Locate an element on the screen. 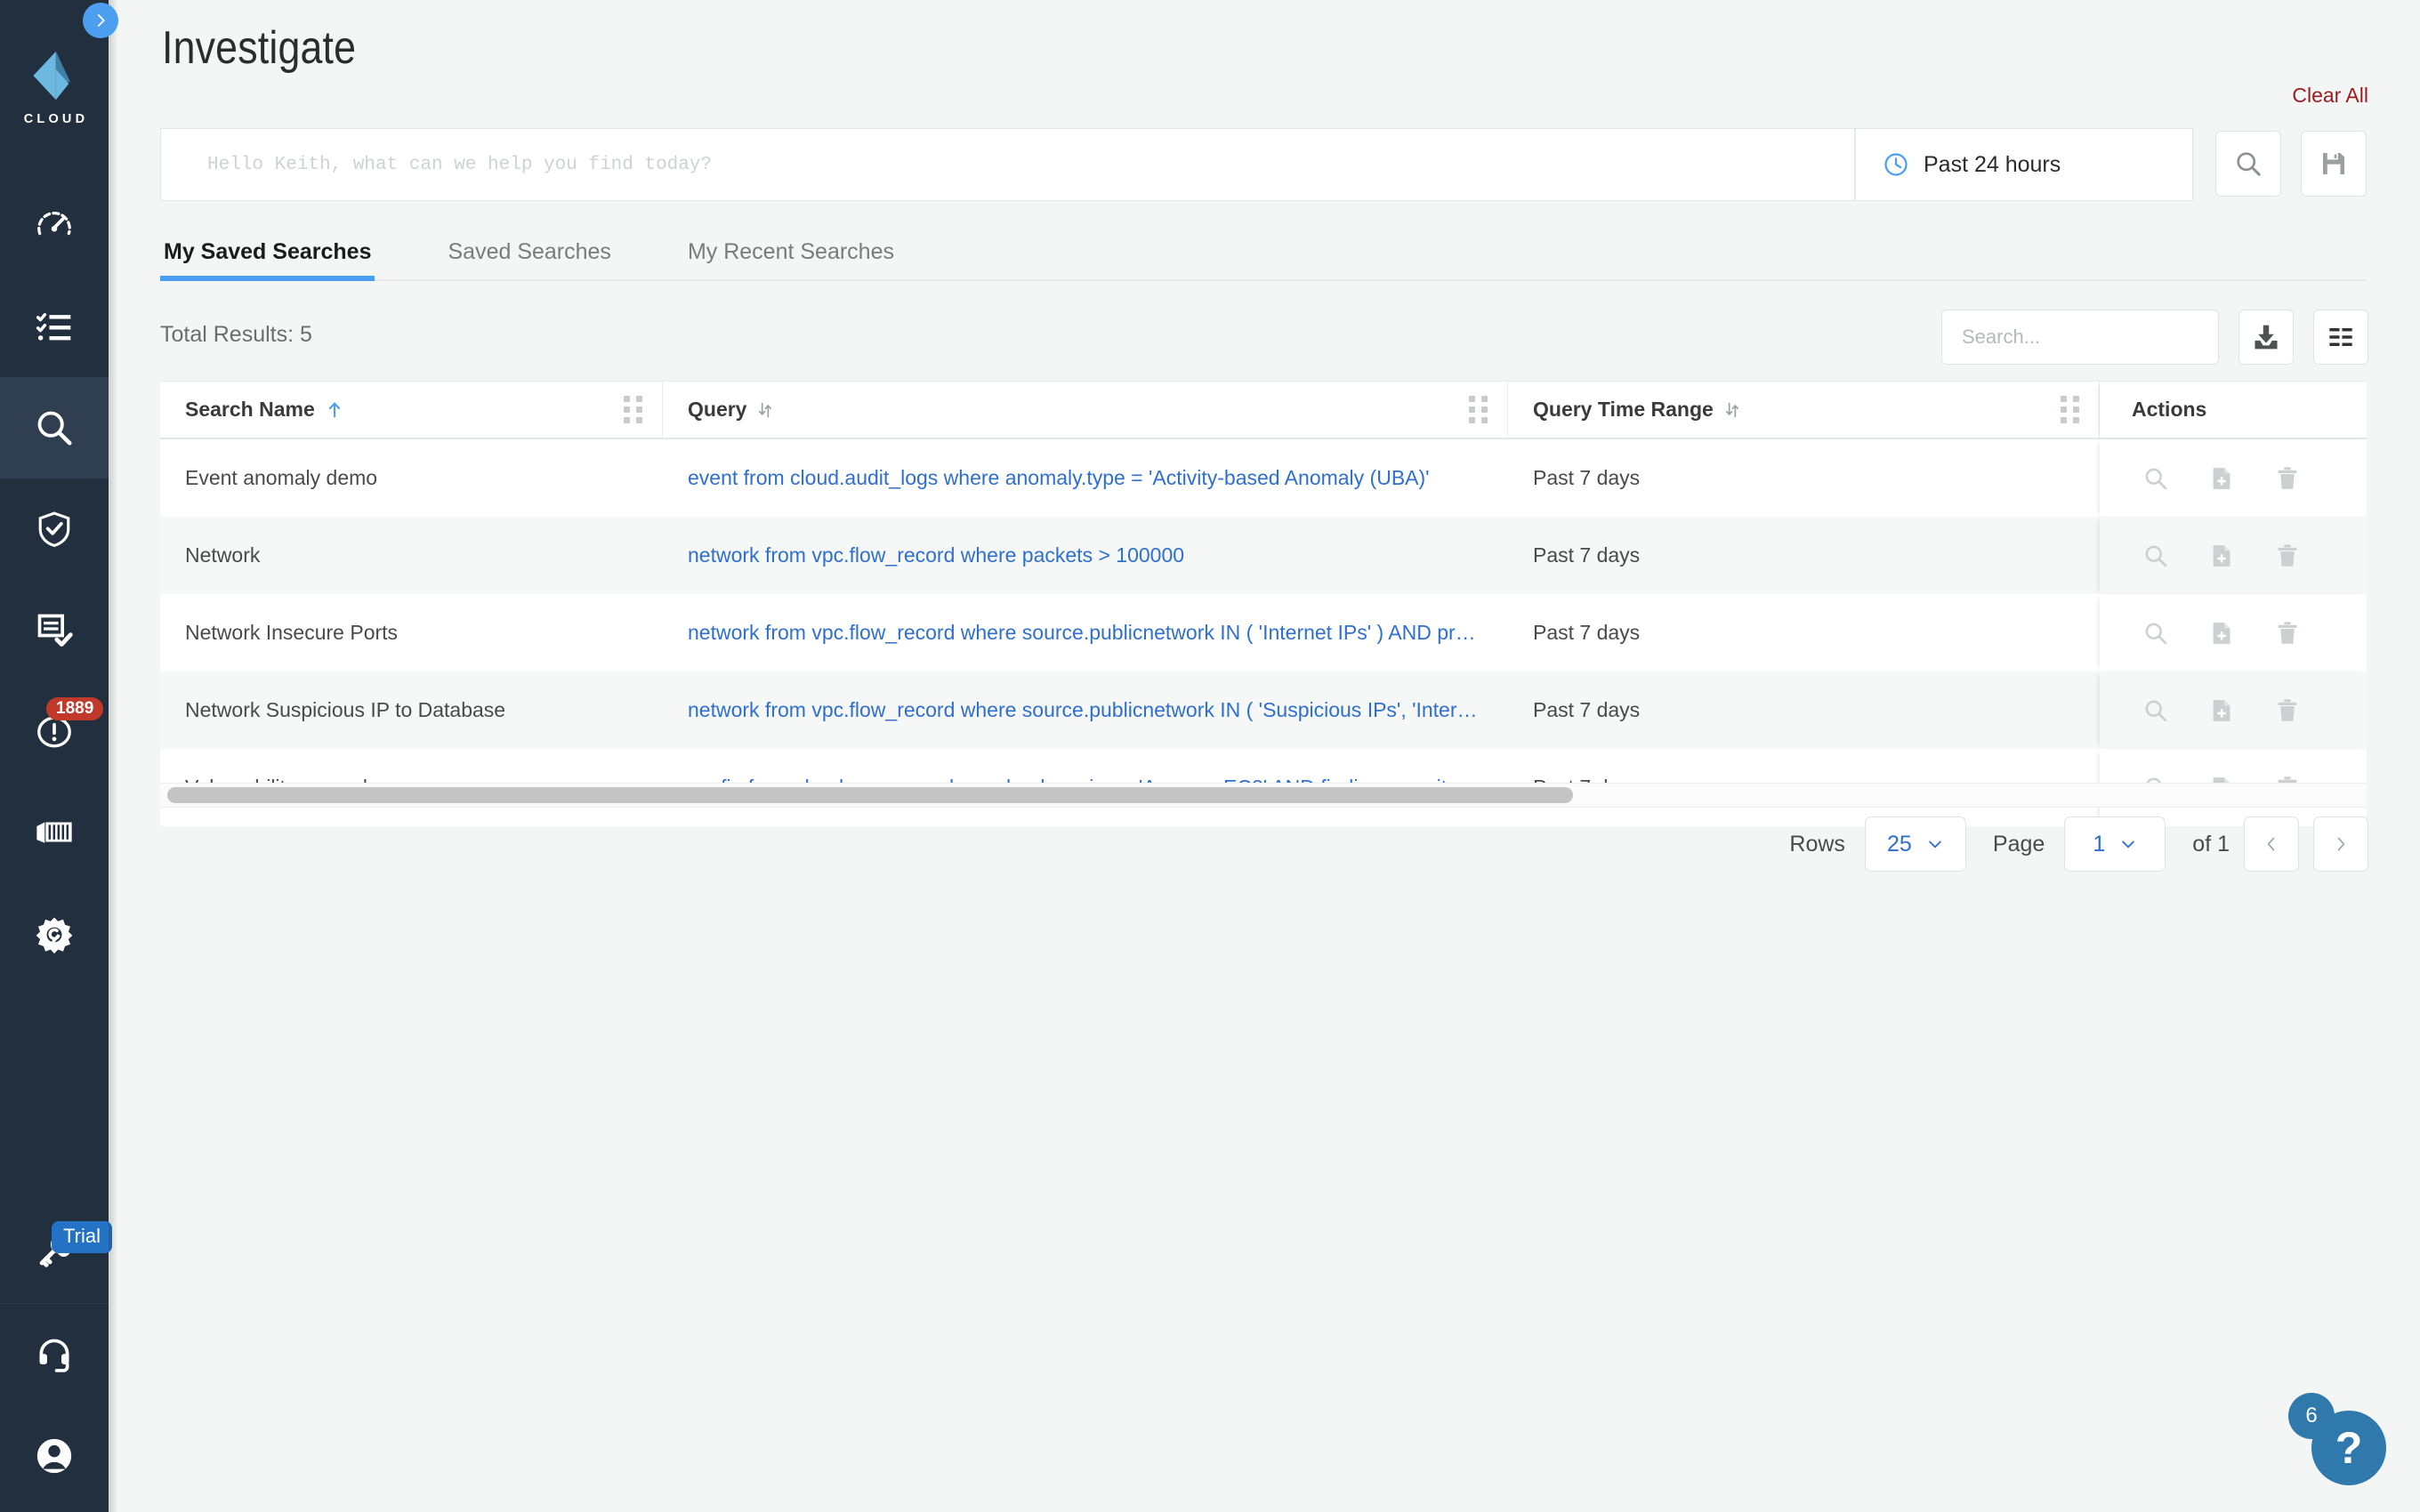 This screenshot has width=2420, height=1512. omnibar is located at coordinates (1007, 165).